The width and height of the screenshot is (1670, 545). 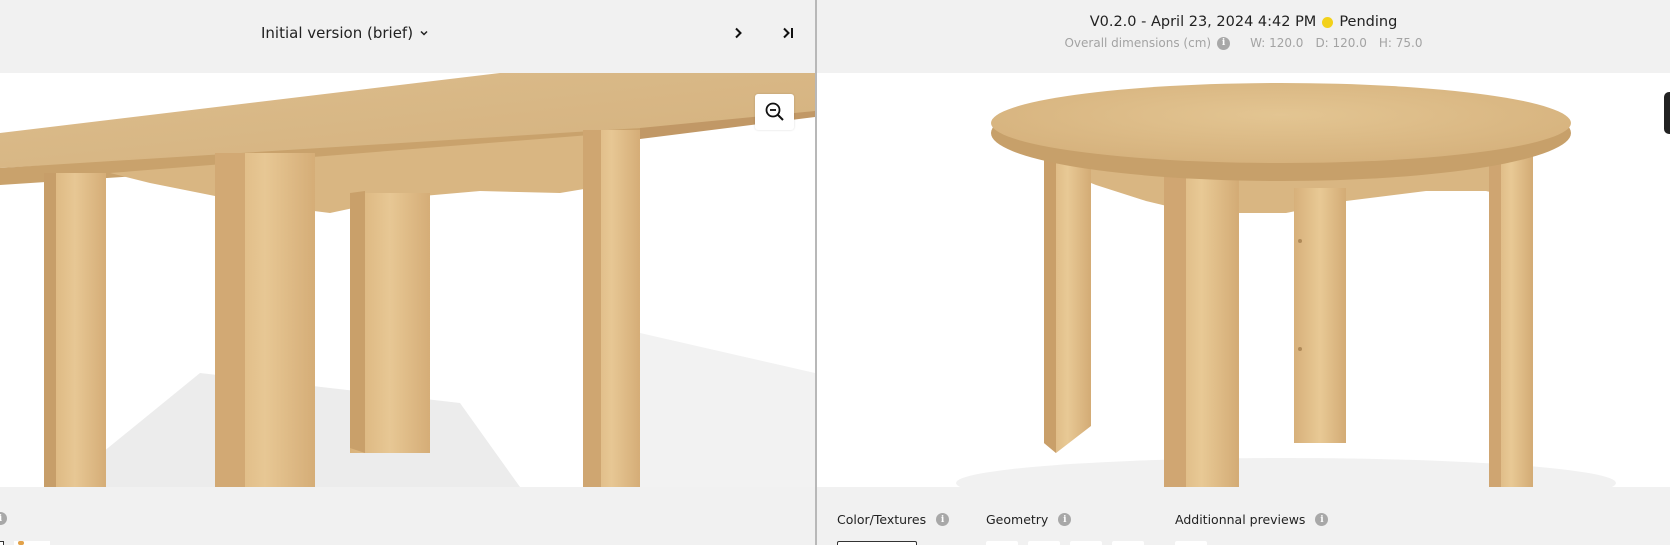 What do you see at coordinates (1341, 43) in the screenshot?
I see `dimension-depth: D: 120.0` at bounding box center [1341, 43].